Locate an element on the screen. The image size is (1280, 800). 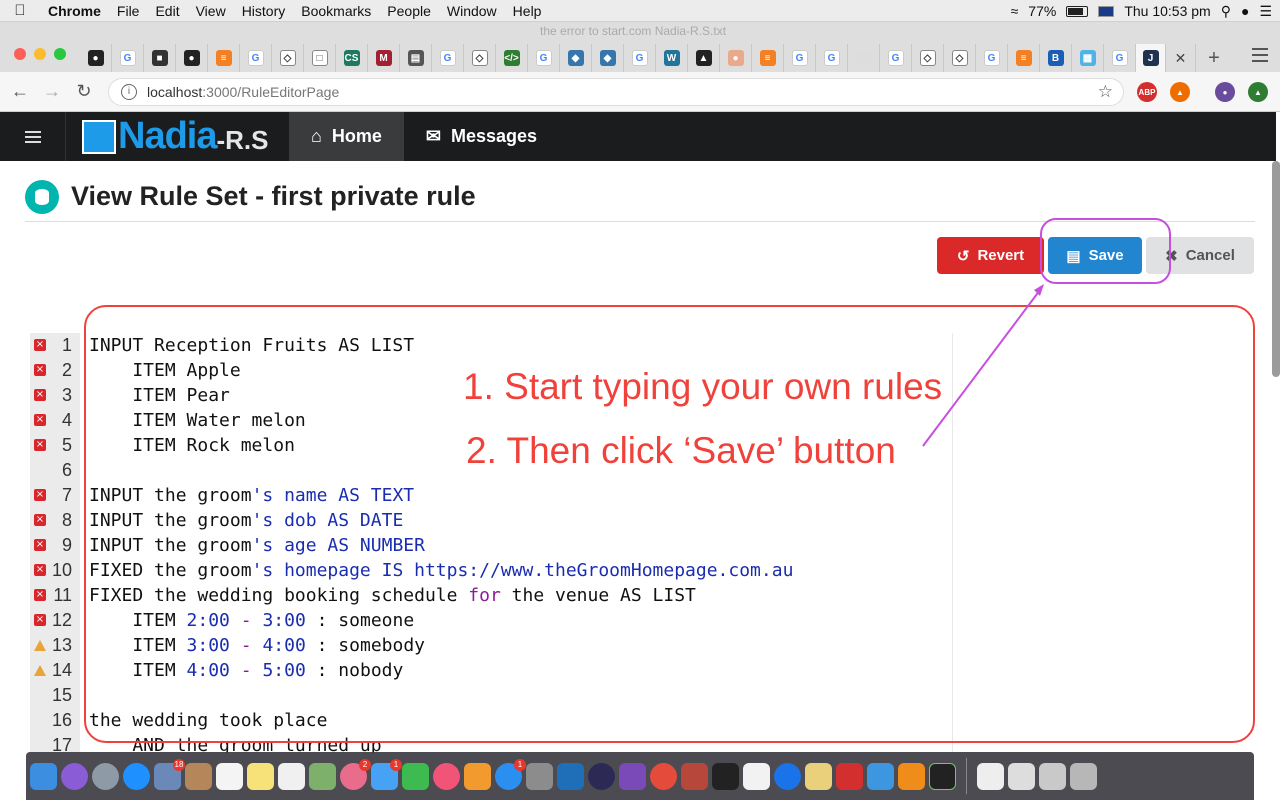
close-tab-icon: ✕ is located at coordinates (1181, 58).